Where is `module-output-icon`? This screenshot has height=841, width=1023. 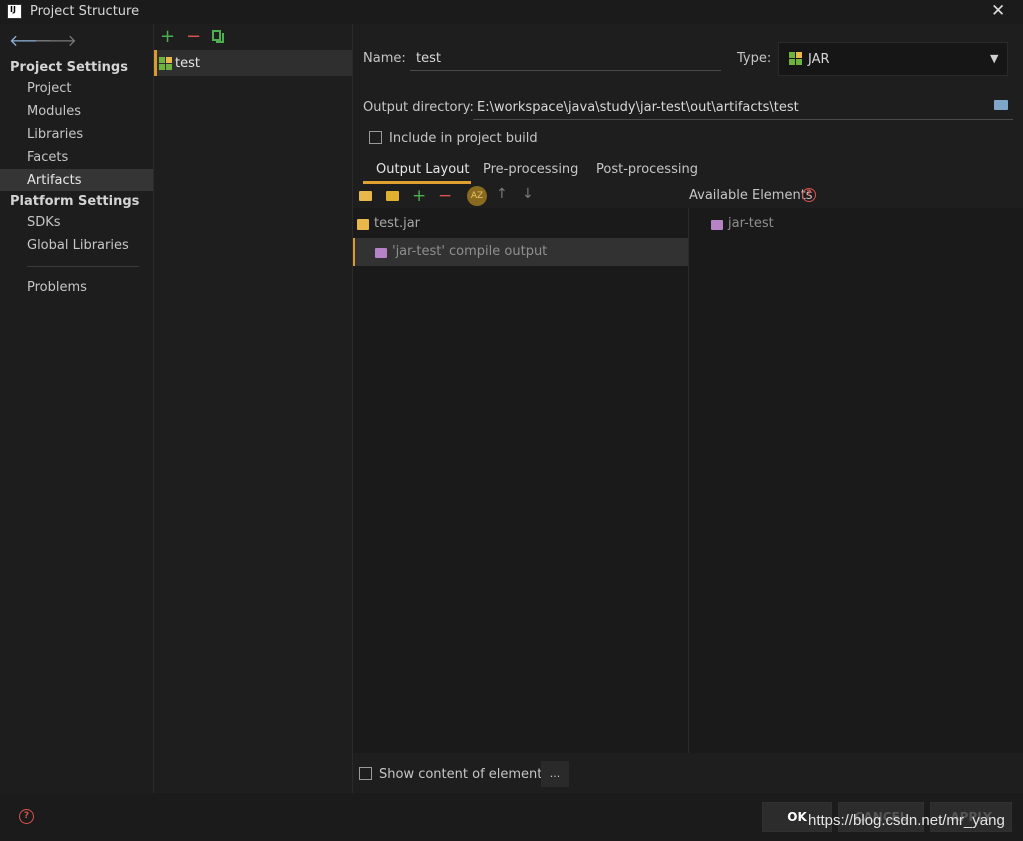
module-output-icon is located at coordinates (381, 254).